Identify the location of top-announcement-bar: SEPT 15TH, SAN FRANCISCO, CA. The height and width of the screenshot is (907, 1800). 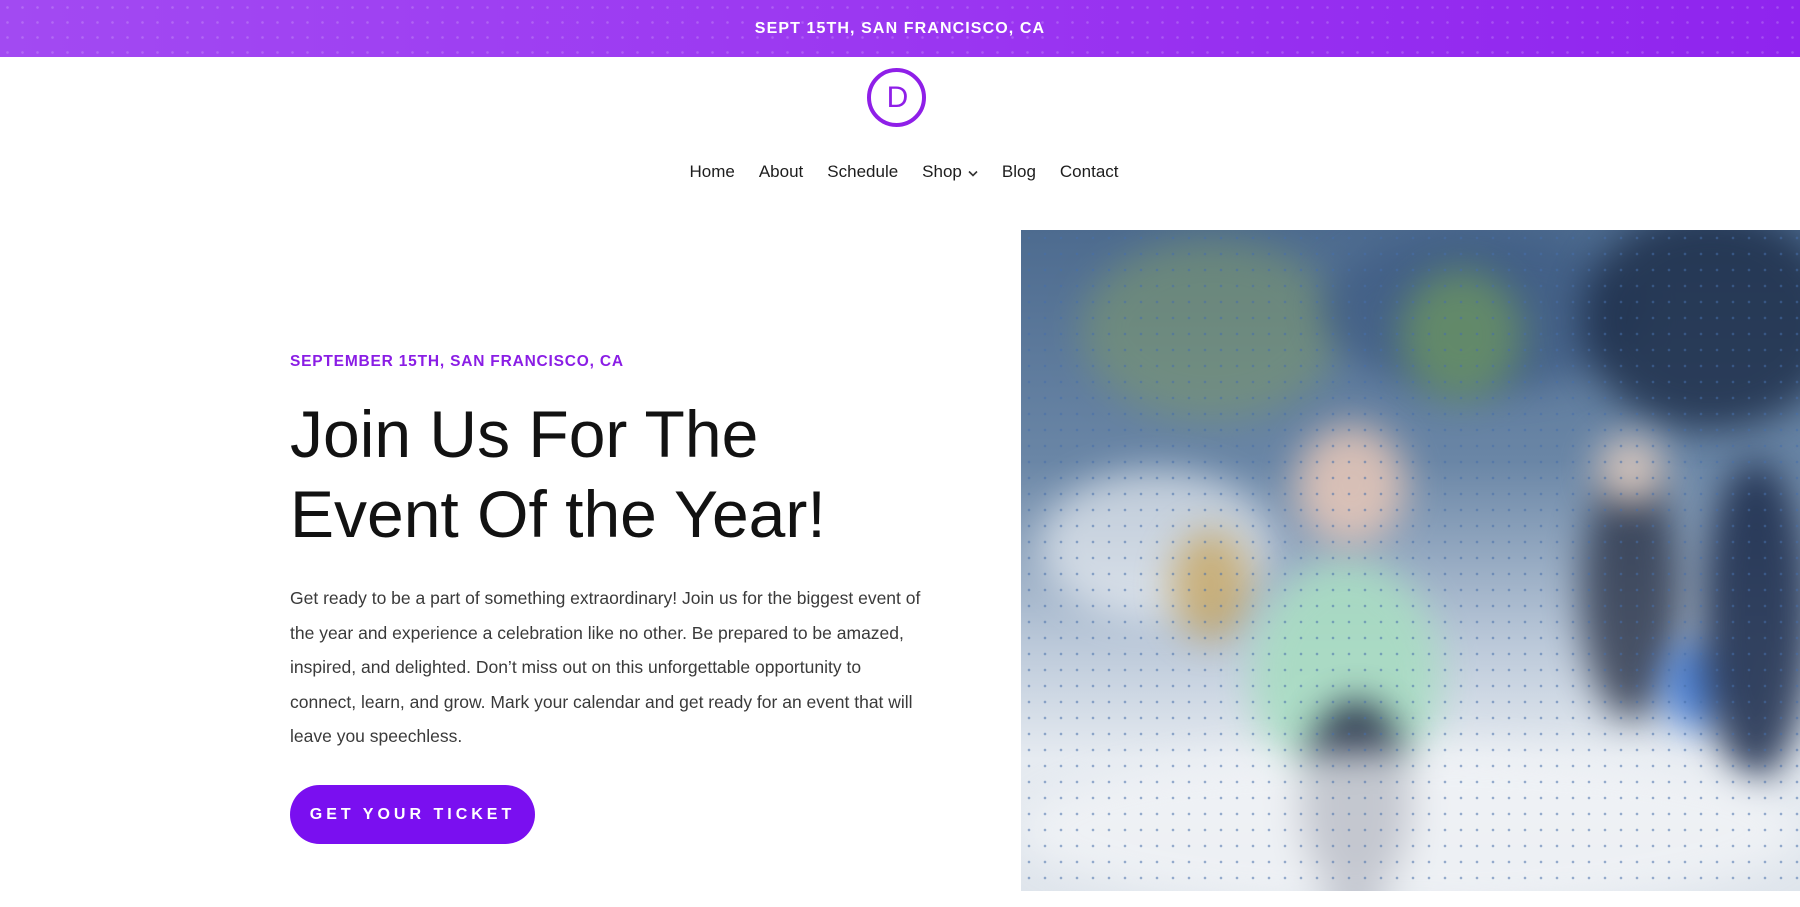
(900, 28).